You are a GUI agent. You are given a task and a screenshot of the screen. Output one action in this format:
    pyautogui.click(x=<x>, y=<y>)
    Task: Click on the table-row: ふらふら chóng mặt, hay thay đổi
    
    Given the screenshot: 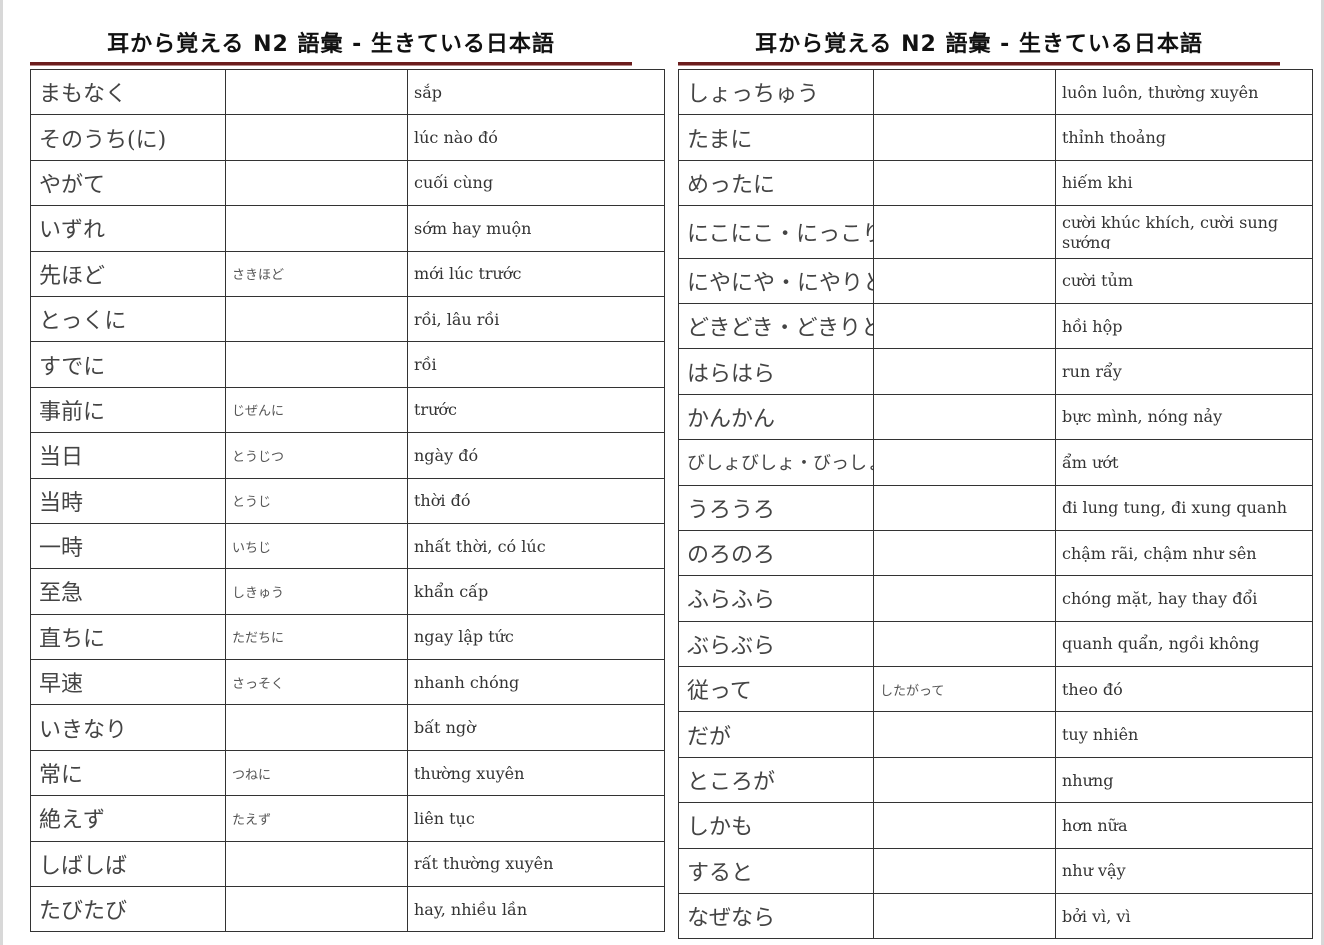 What is the action you would take?
    pyautogui.click(x=995, y=598)
    